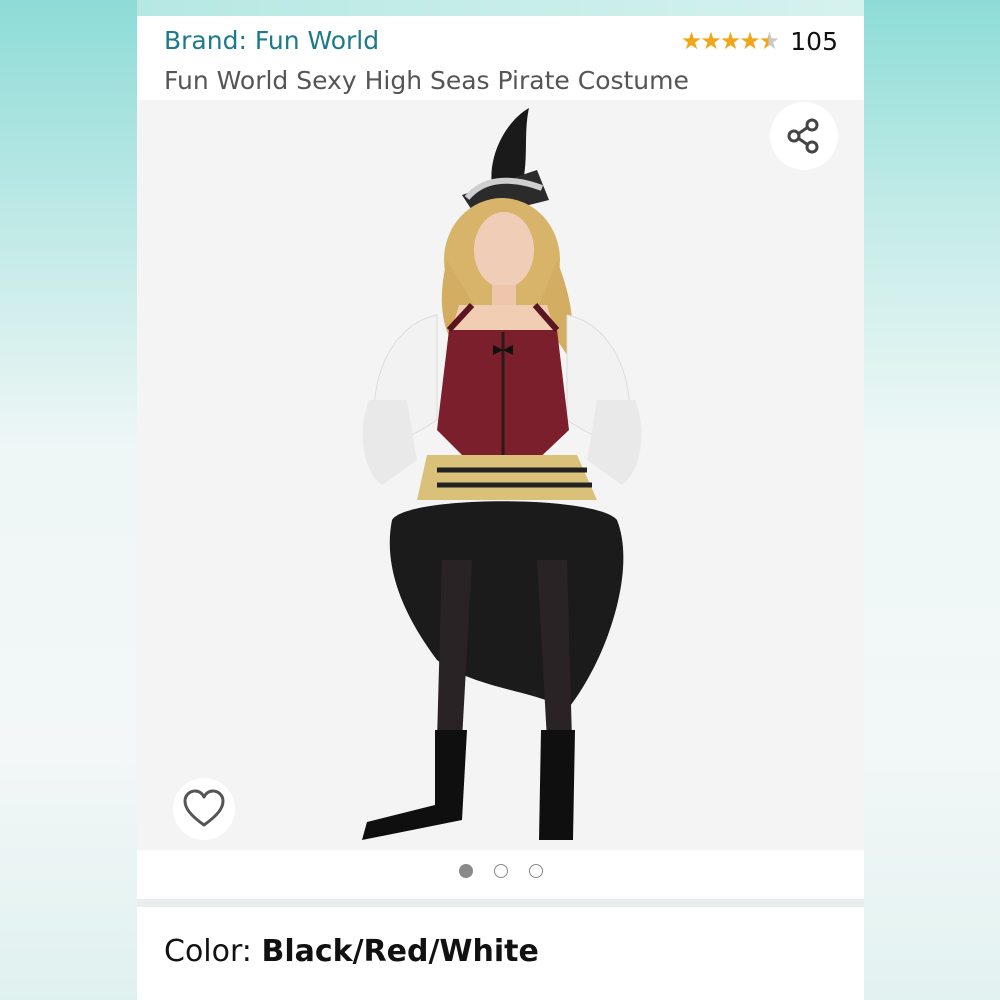 This screenshot has width=1000, height=1000. Describe the element at coordinates (500, 903) in the screenshot. I see `section-divider` at that location.